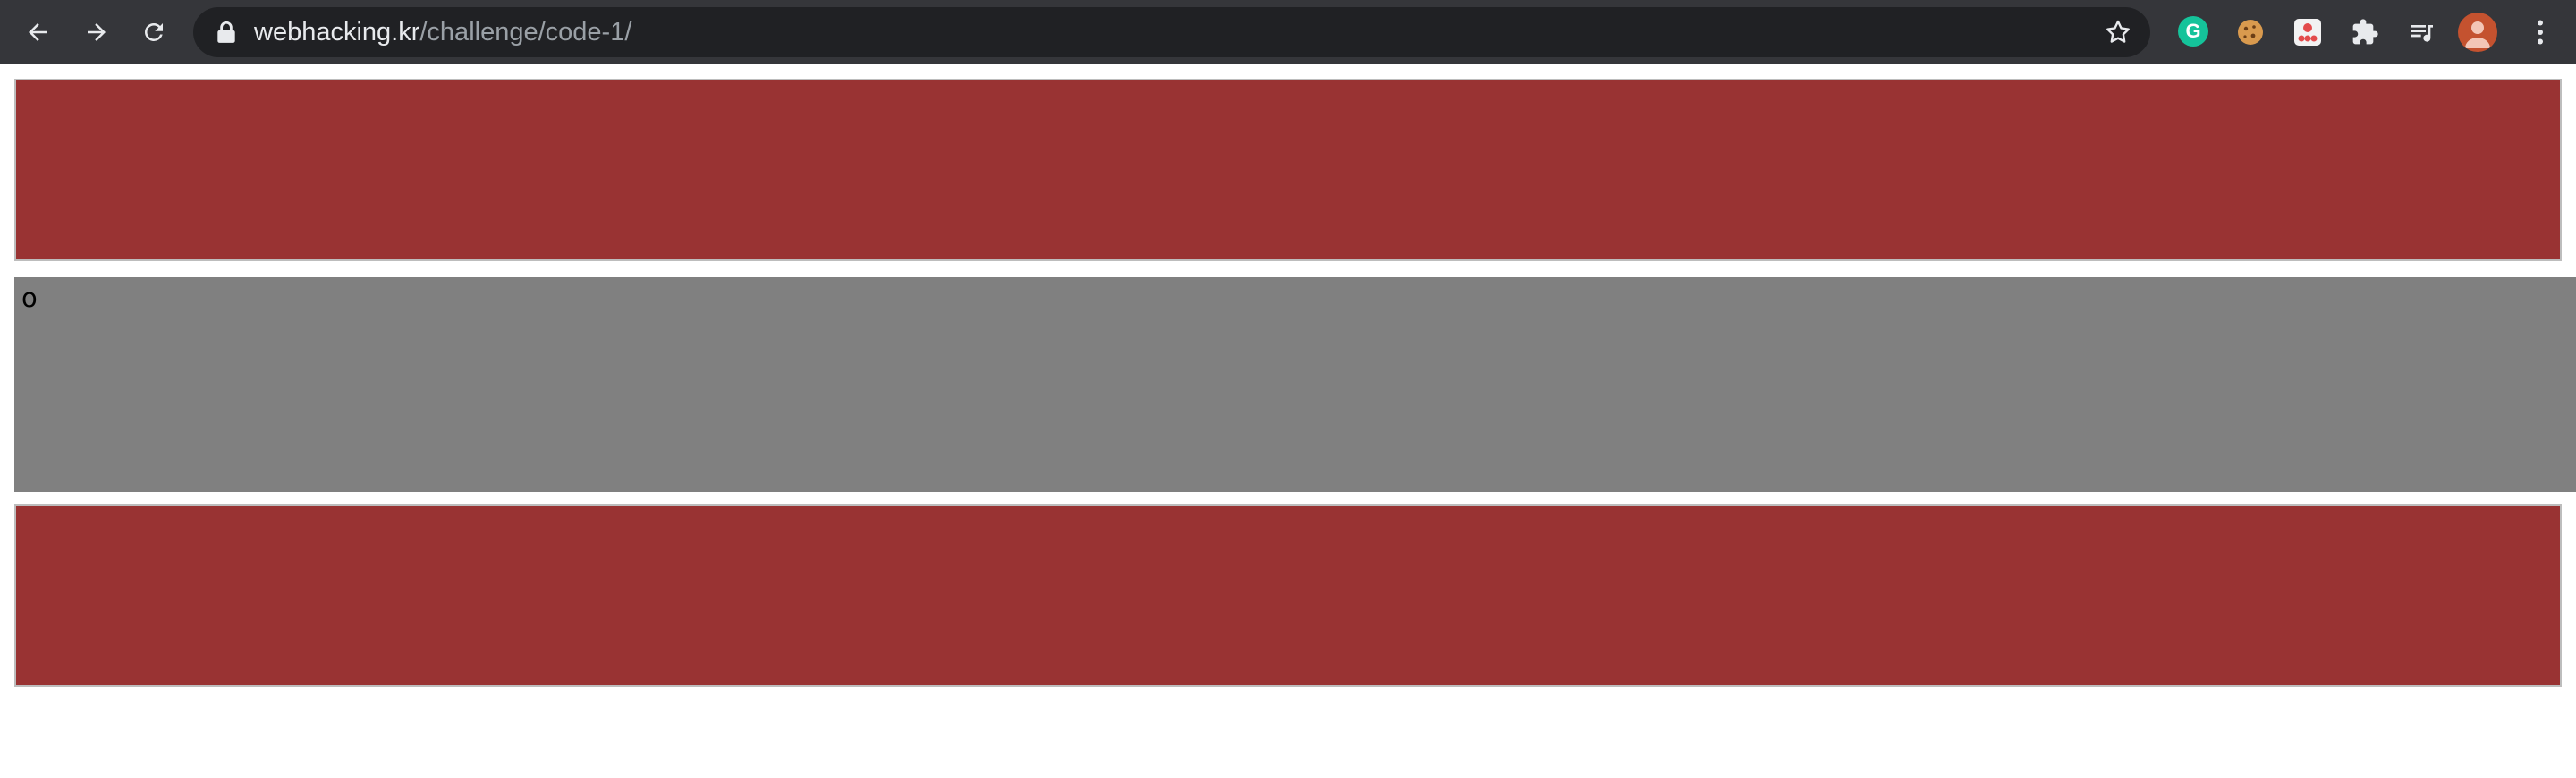 The height and width of the screenshot is (778, 2576). I want to click on playlist-icon, so click(2422, 33).